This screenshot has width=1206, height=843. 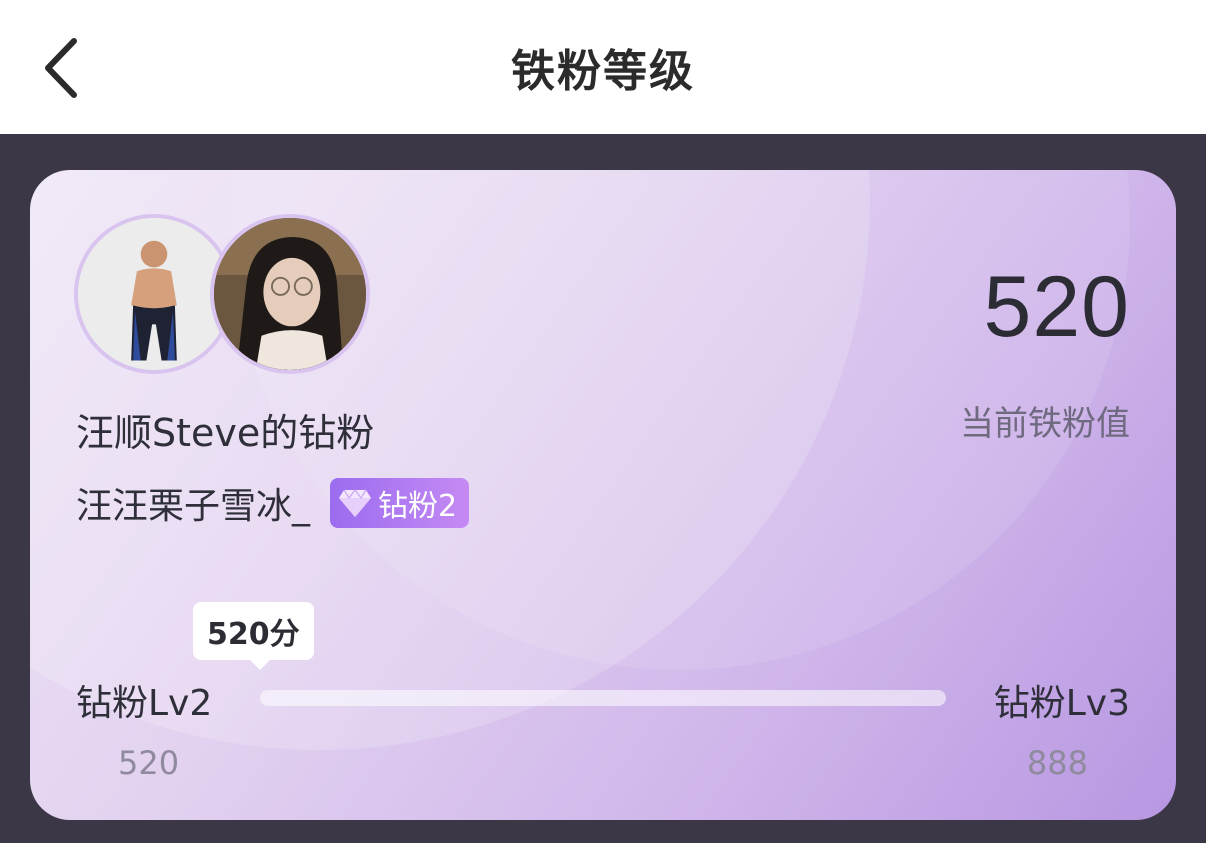 What do you see at coordinates (603, 698) in the screenshot?
I see `level-progress-bar` at bounding box center [603, 698].